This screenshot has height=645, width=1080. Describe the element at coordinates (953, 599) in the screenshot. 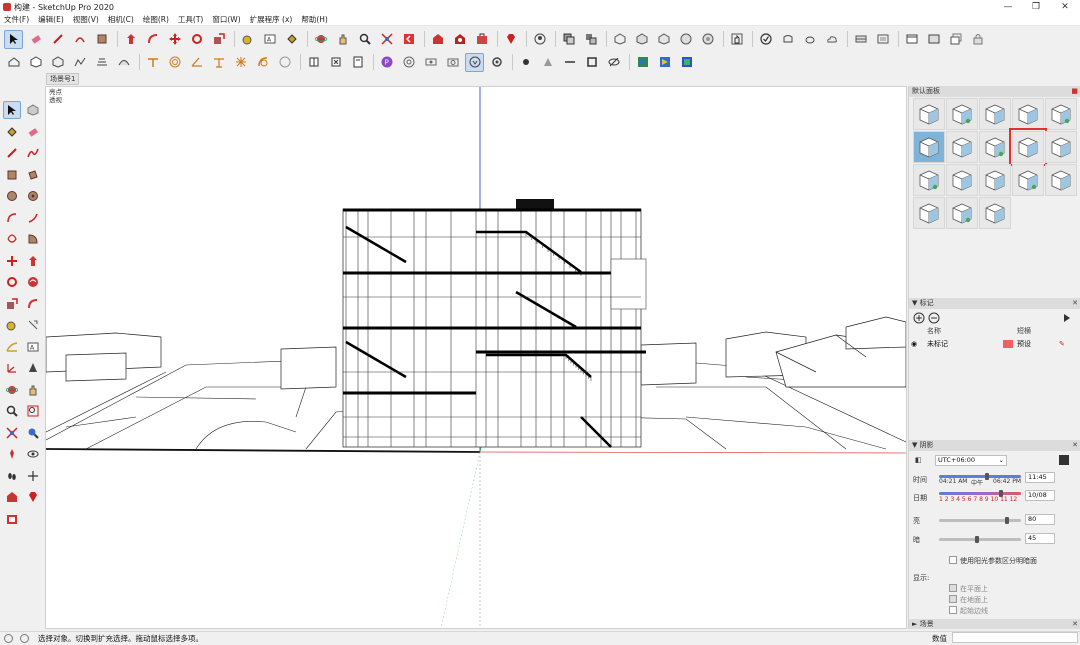

I see `on-ground-checkbox` at that location.